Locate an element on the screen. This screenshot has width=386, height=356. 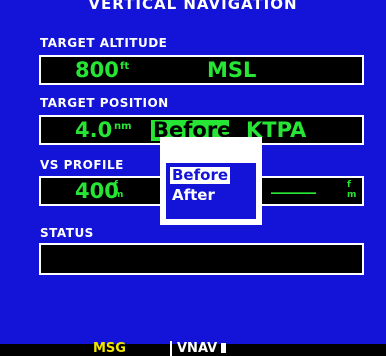
target-position-unit: nm is located at coordinates (123, 126).